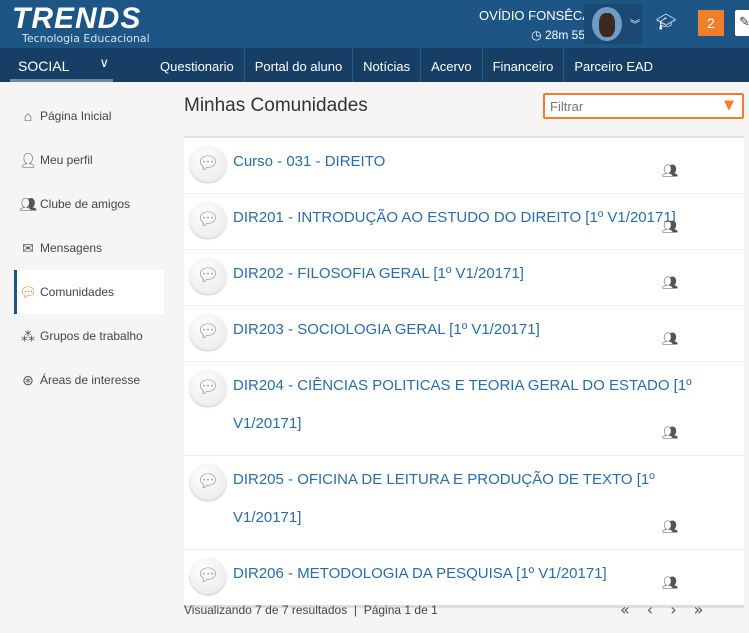  I want to click on page-title: Minhas Comunidades, so click(276, 105).